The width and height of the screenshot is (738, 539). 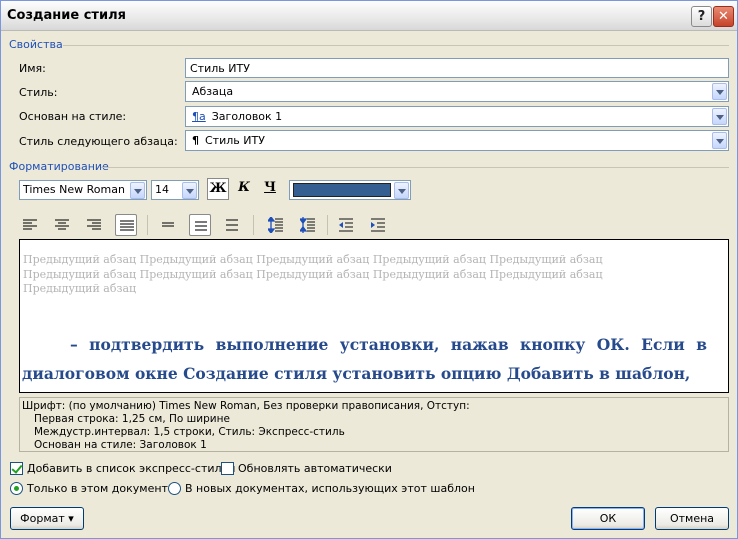 I want to click on one-half-spacing-icon, so click(x=201, y=226).